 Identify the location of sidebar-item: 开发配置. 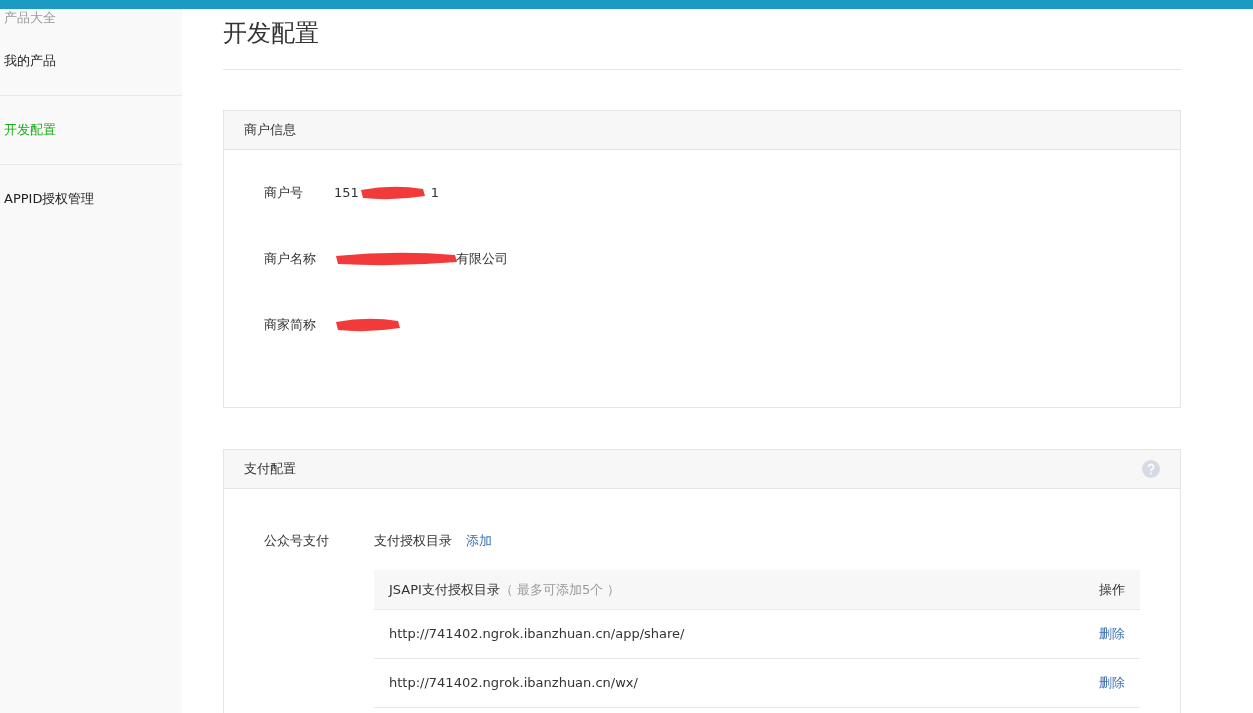
(91, 129).